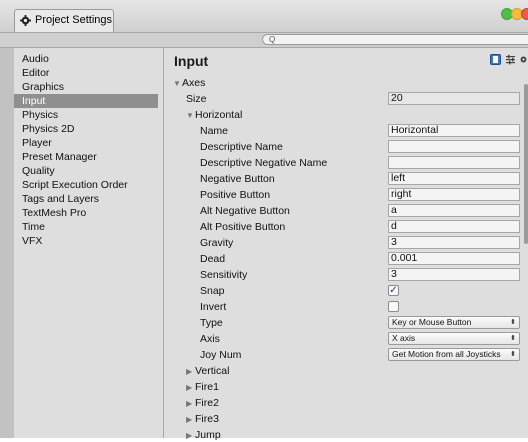 This screenshot has width=528, height=442. I want to click on name-field: Horizontal, so click(454, 130).